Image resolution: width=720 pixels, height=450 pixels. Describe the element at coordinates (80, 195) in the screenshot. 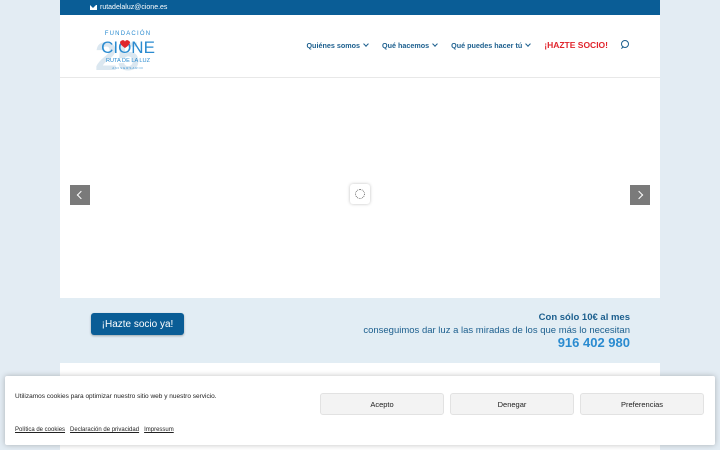

I see `slider-prev-arrow-icon` at that location.